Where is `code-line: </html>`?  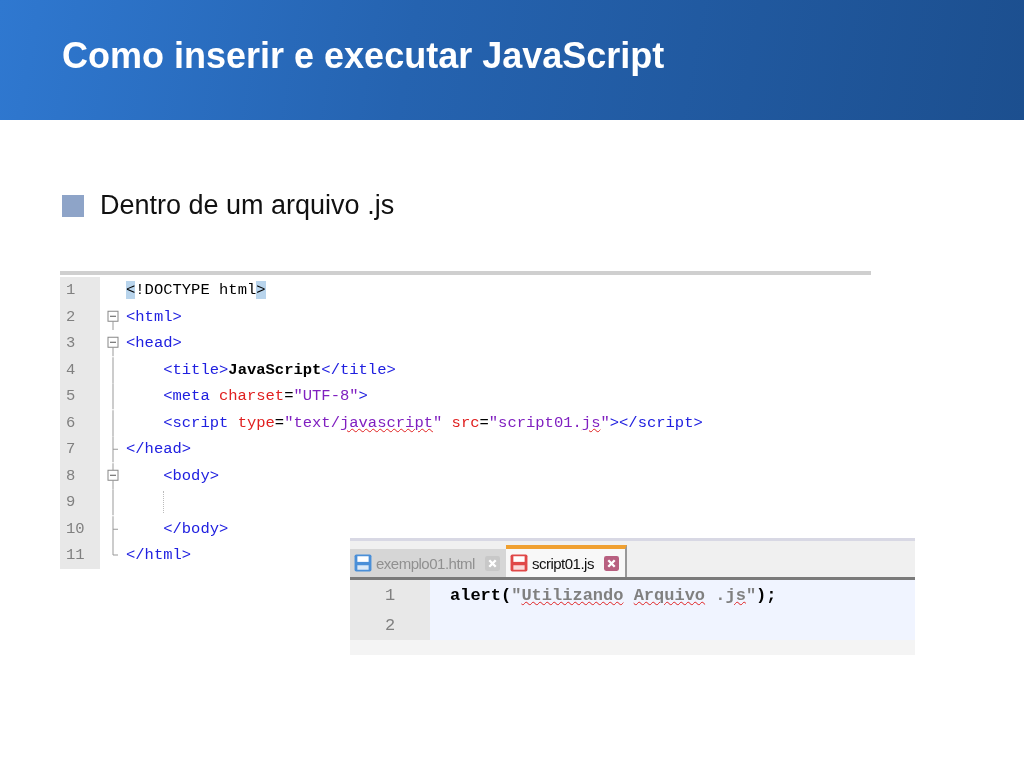 code-line: </html> is located at coordinates (159, 555).